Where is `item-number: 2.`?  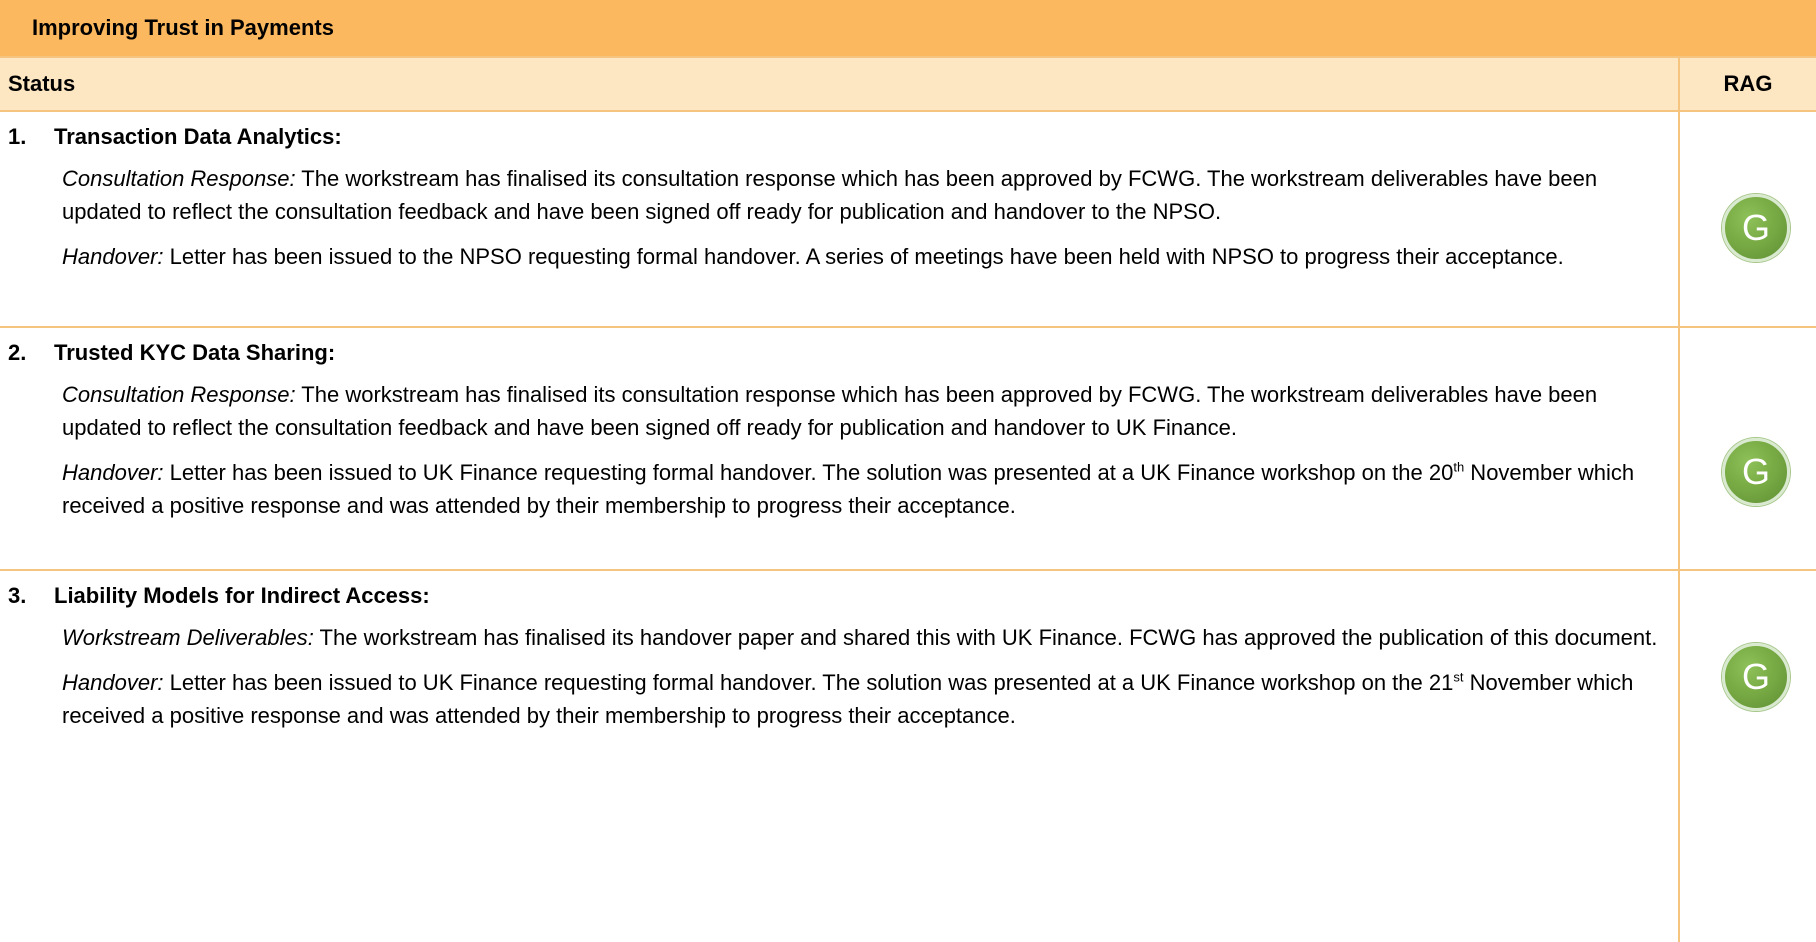
item-number: 2. is located at coordinates (17, 352).